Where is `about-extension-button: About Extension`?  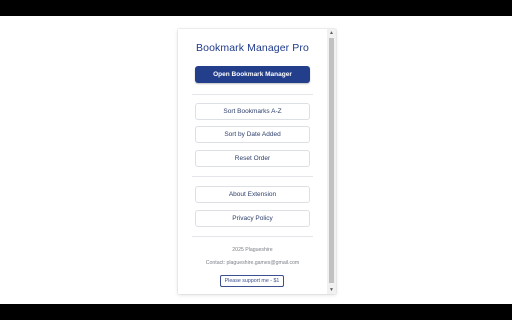
about-extension-button: About Extension is located at coordinates (252, 194).